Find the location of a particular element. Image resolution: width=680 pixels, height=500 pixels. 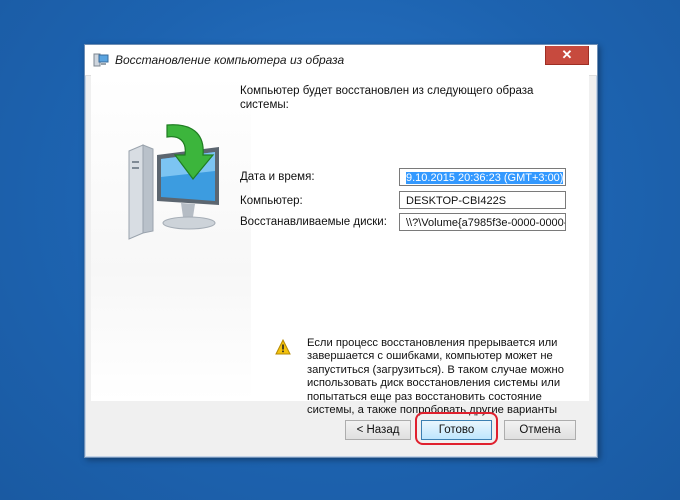

title-bar: Восстановление компьютера из образа ✕ is located at coordinates (341, 60).